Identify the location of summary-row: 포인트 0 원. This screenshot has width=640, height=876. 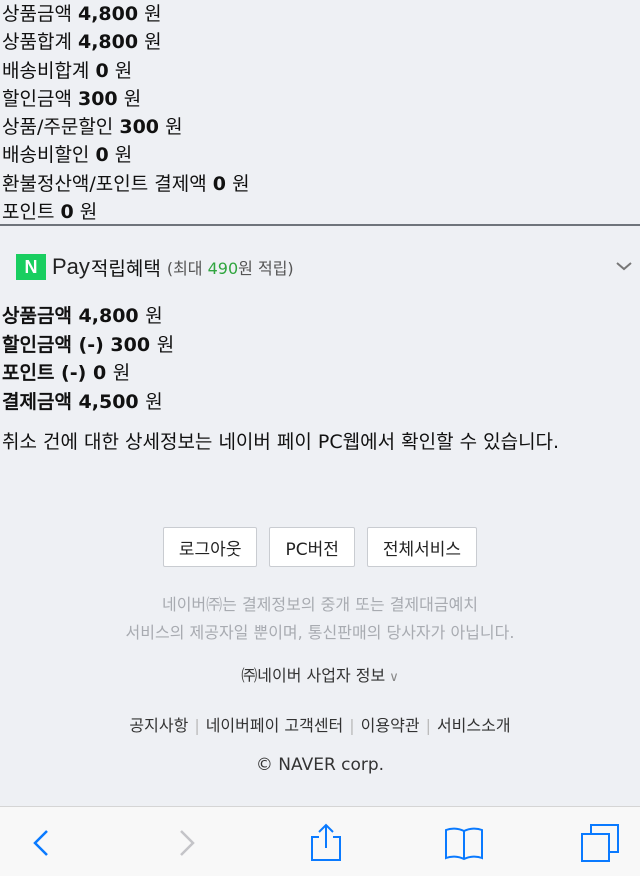
(50, 212).